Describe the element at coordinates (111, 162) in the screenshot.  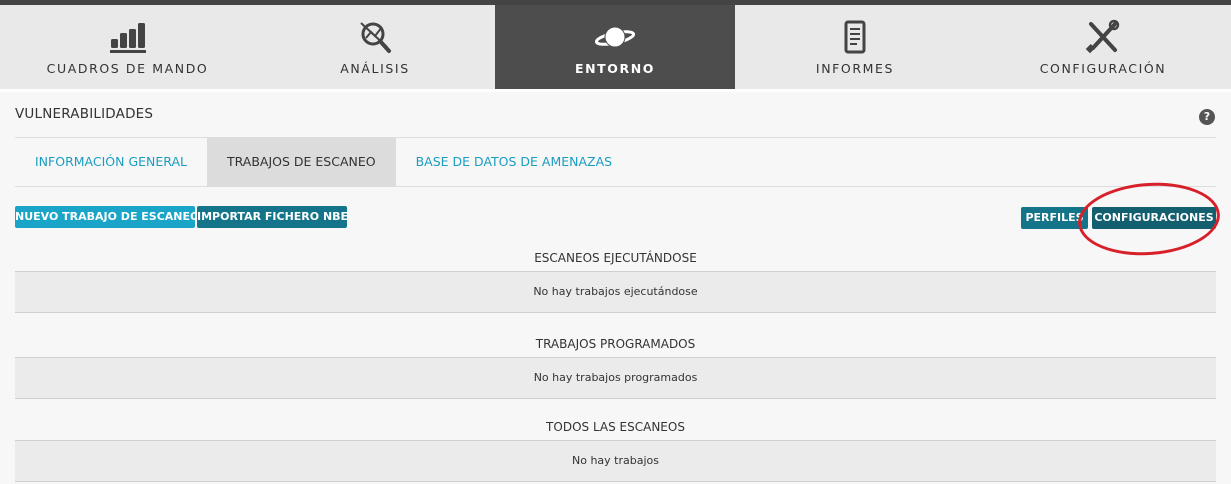
I see `tab-informacion-general: INFORMACIÓN GENERAL` at that location.